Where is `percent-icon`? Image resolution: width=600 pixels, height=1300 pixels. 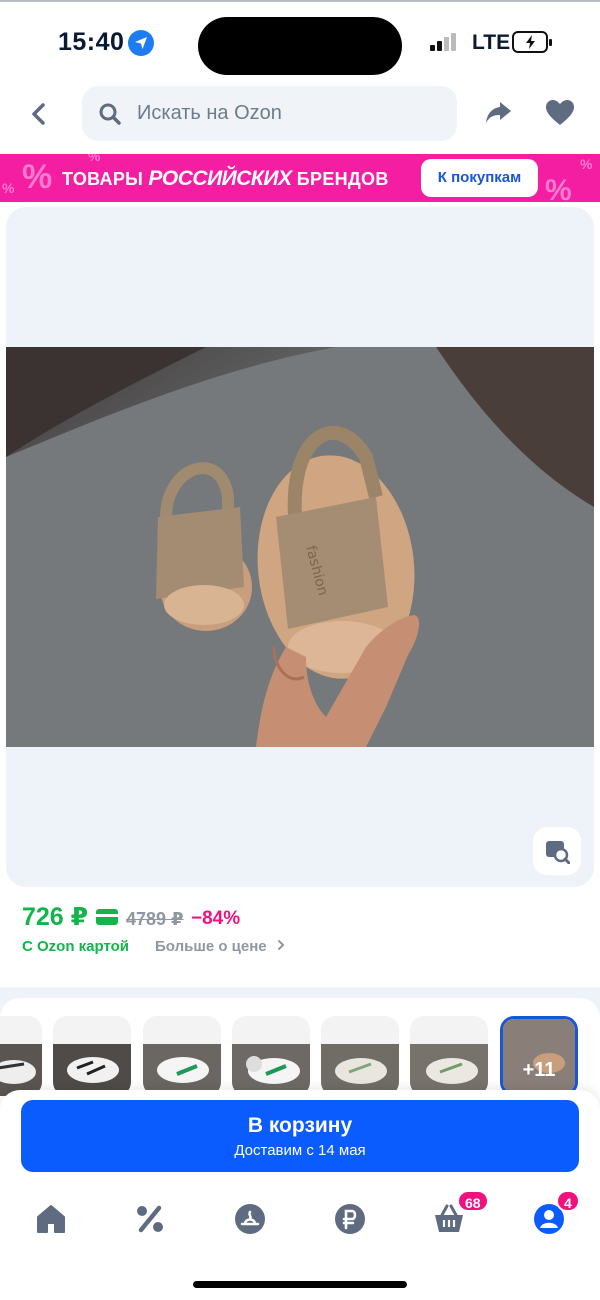 percent-icon is located at coordinates (150, 1219).